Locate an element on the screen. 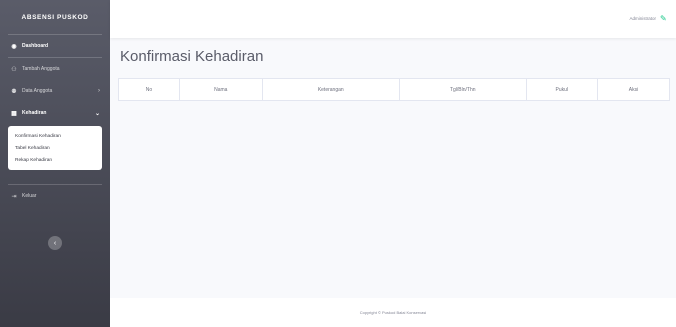  users-icon: ⚉ is located at coordinates (14, 91).